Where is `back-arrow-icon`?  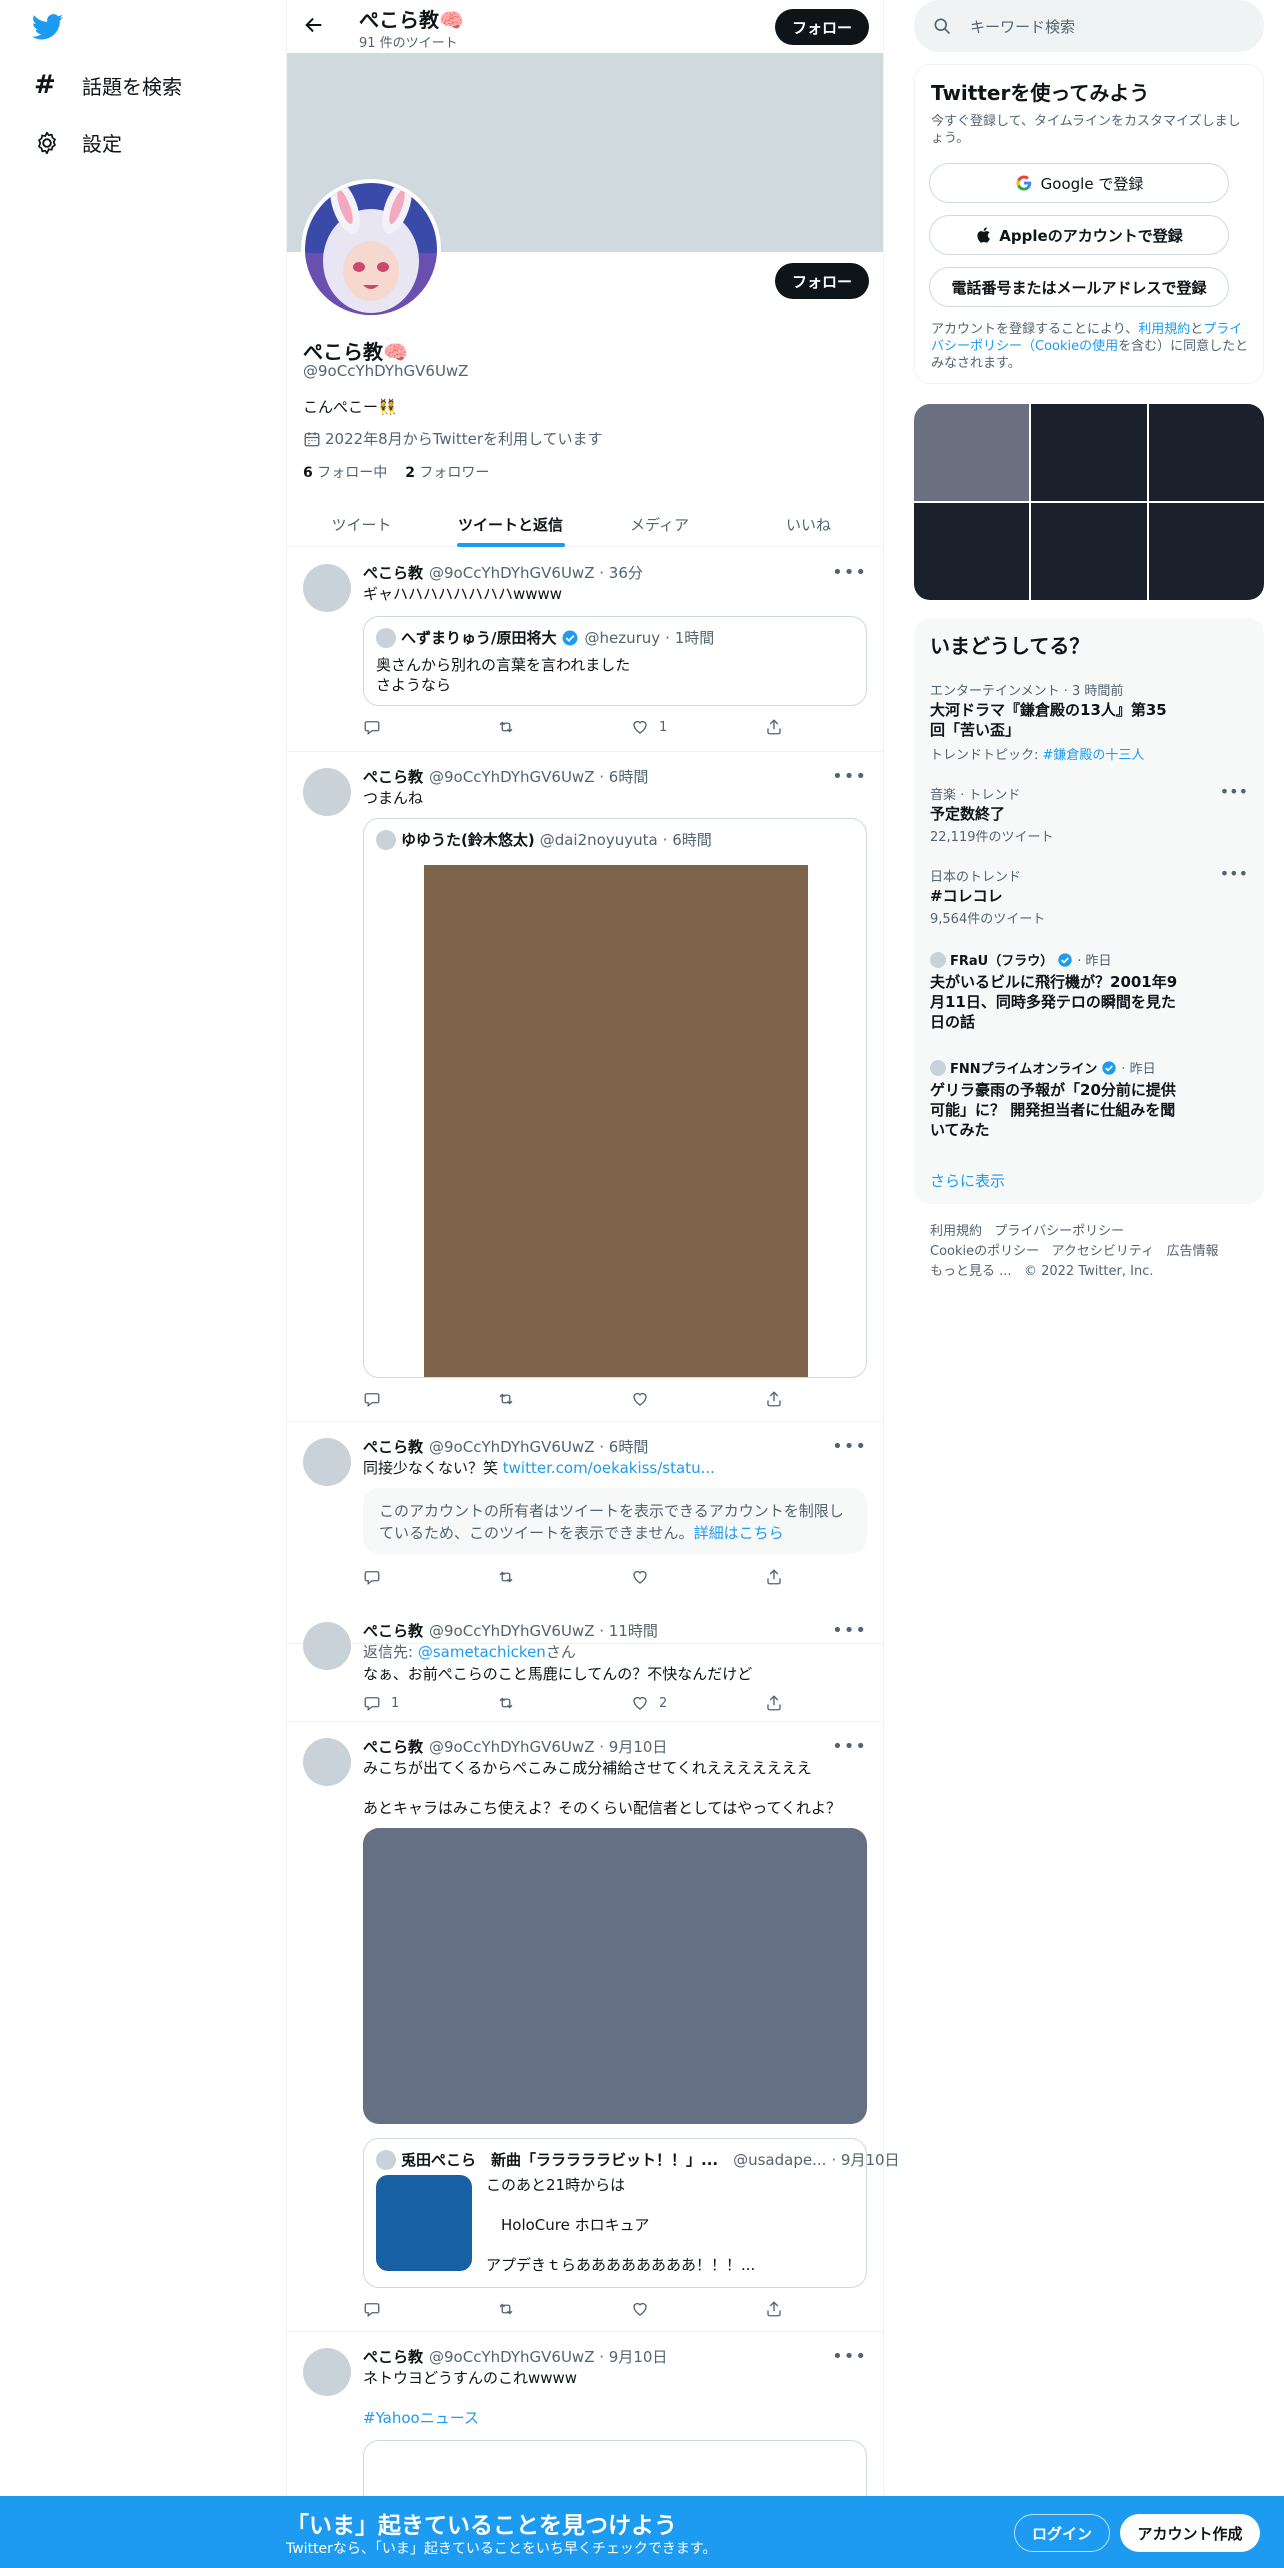 back-arrow-icon is located at coordinates (314, 25).